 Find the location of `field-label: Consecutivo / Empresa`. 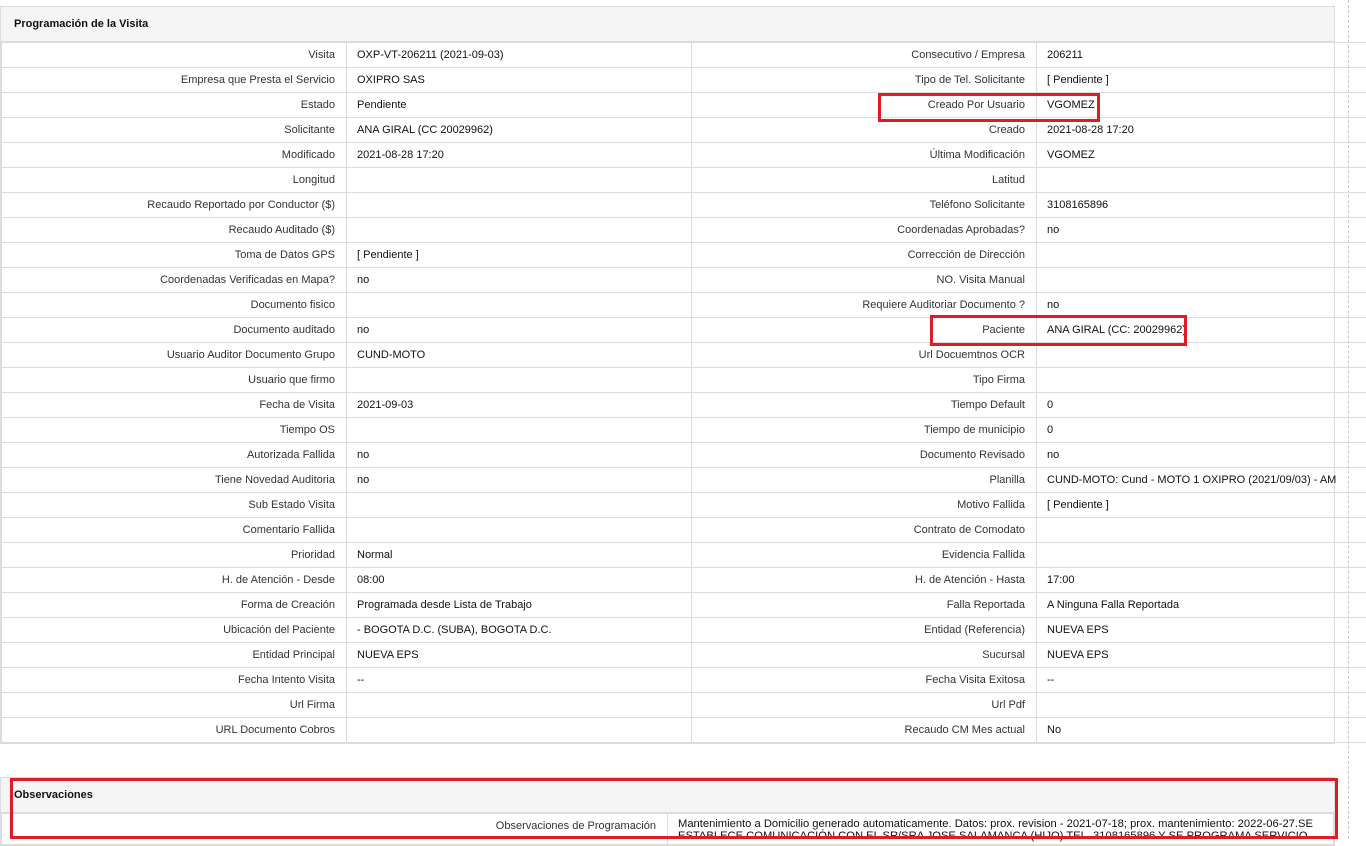

field-label: Consecutivo / Empresa is located at coordinates (864, 55).